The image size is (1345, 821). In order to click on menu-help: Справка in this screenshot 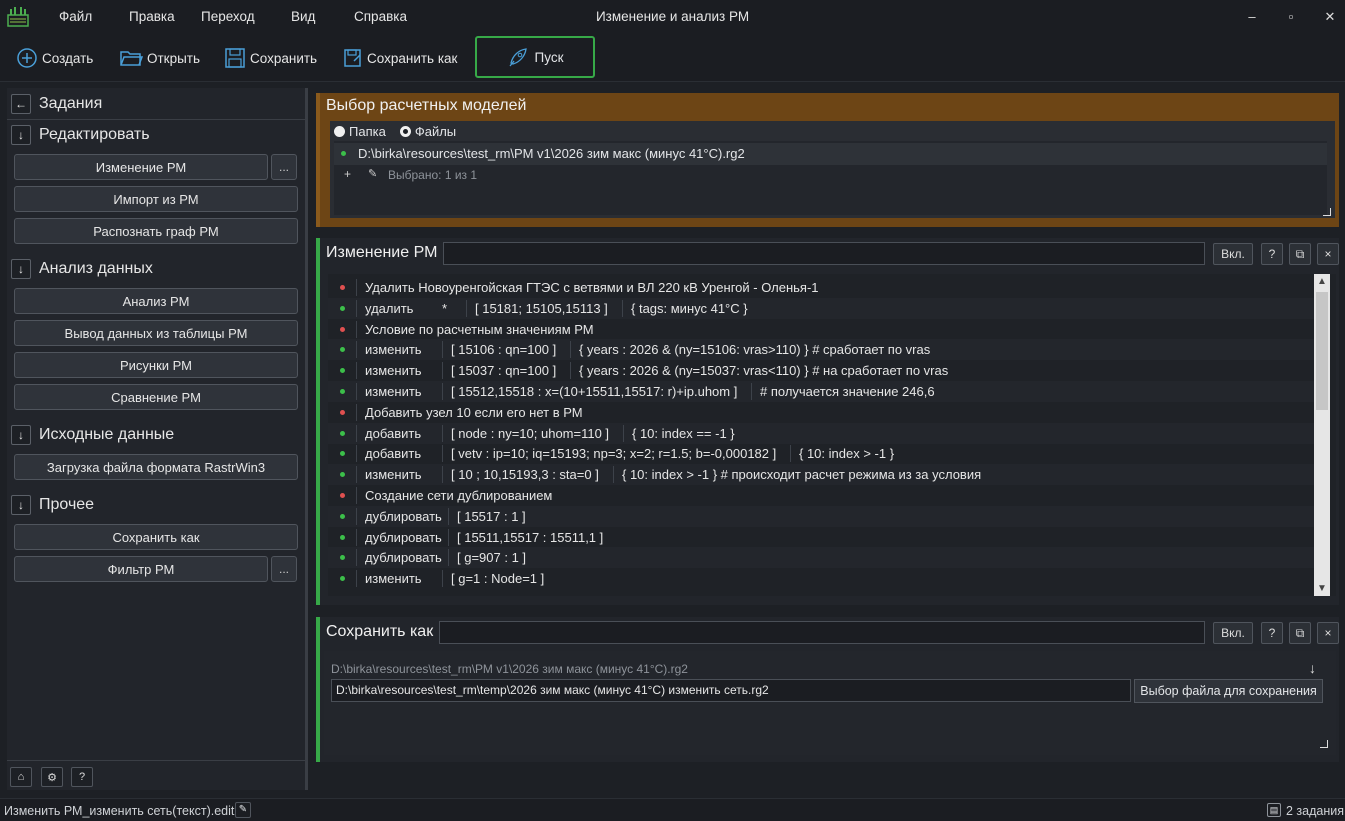, I will do `click(380, 16)`.